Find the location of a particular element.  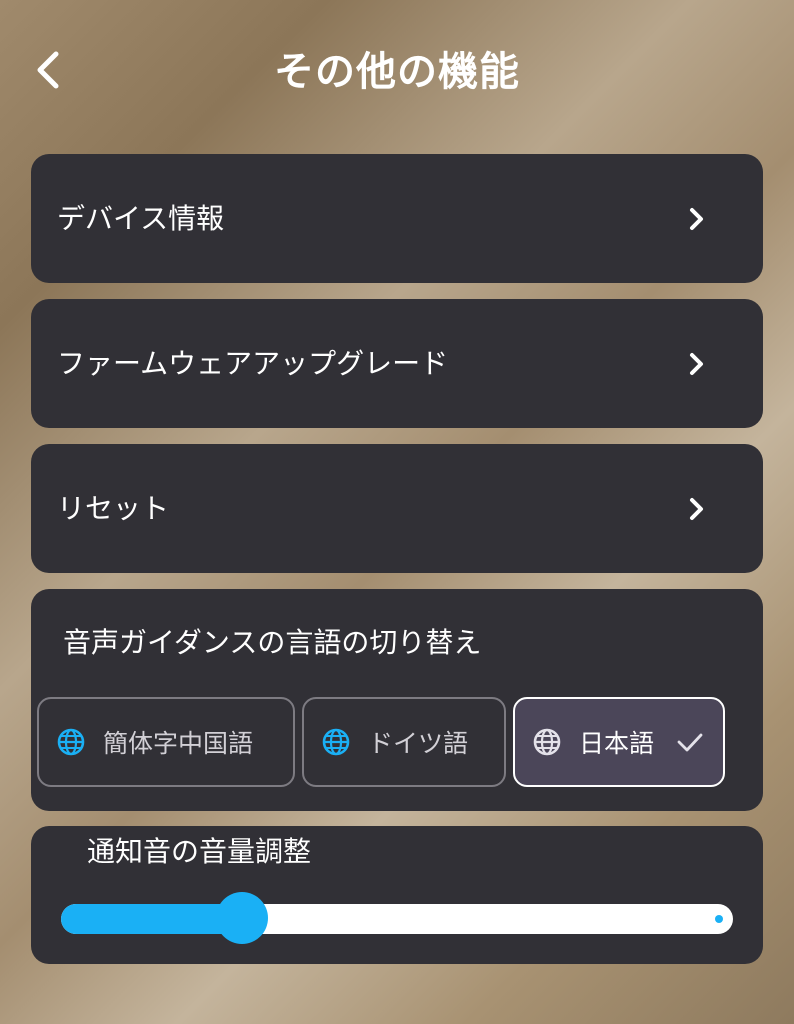

header: その他の機能 is located at coordinates (397, 75).